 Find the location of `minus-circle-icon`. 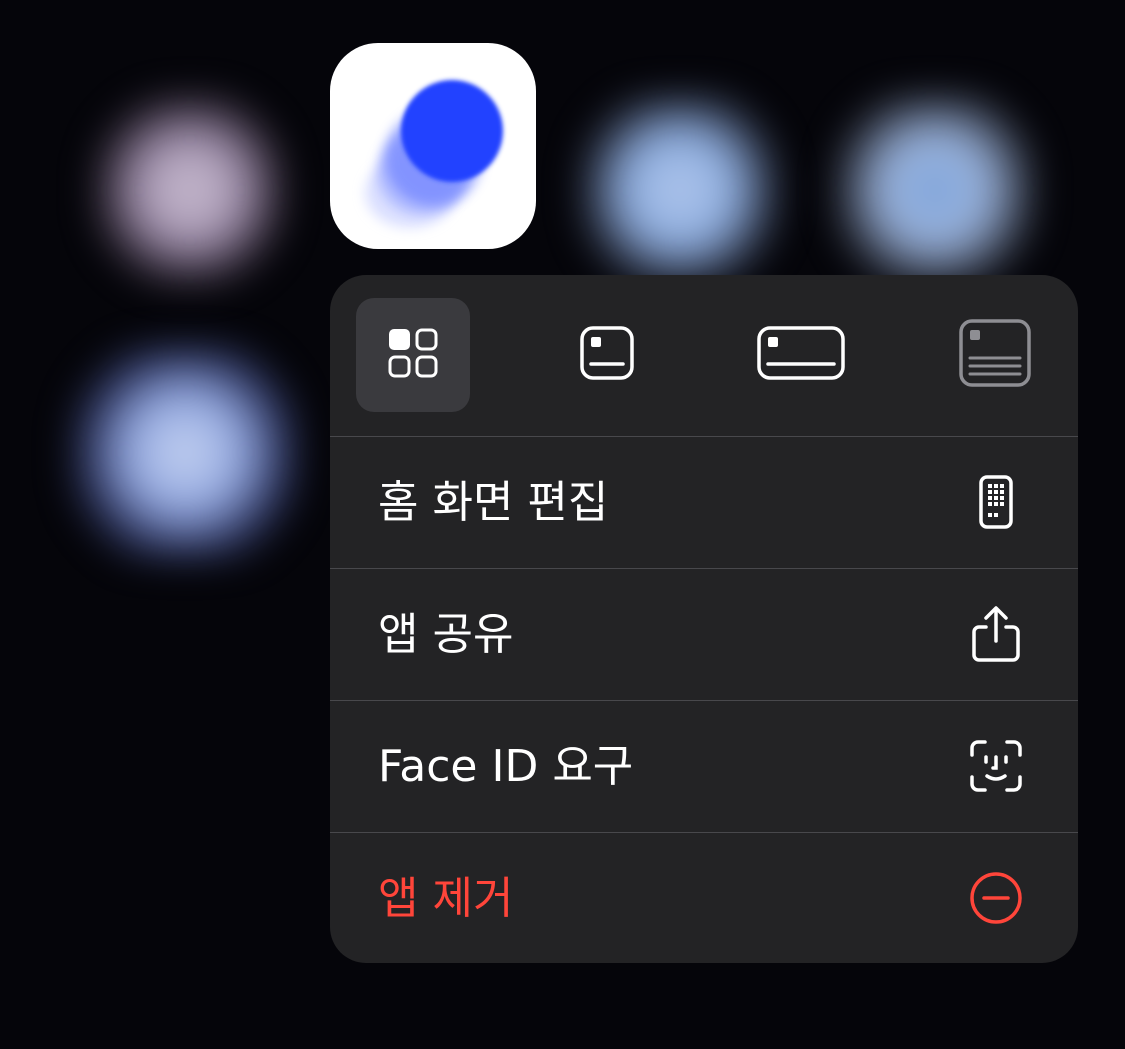

minus-circle-icon is located at coordinates (996, 898).